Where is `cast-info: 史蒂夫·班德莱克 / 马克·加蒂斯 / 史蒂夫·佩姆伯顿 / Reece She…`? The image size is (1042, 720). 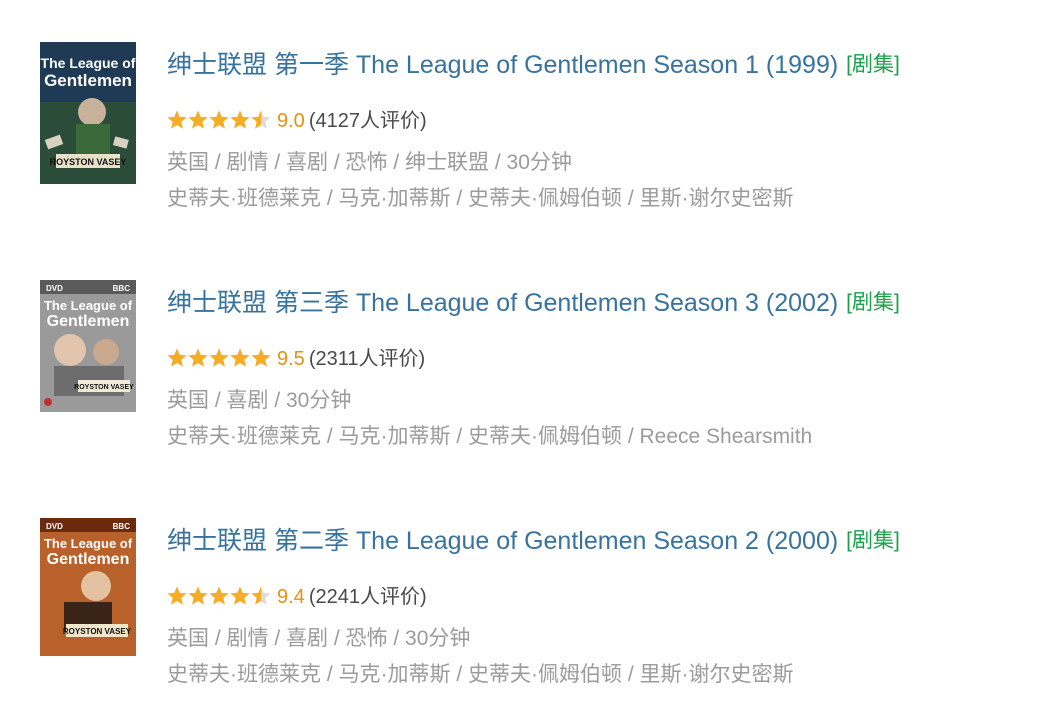 cast-info: 史蒂夫·班德莱克 / 马克·加蒂斯 / 史蒂夫·佩姆伯顿 / Reece She… is located at coordinates (490, 436).